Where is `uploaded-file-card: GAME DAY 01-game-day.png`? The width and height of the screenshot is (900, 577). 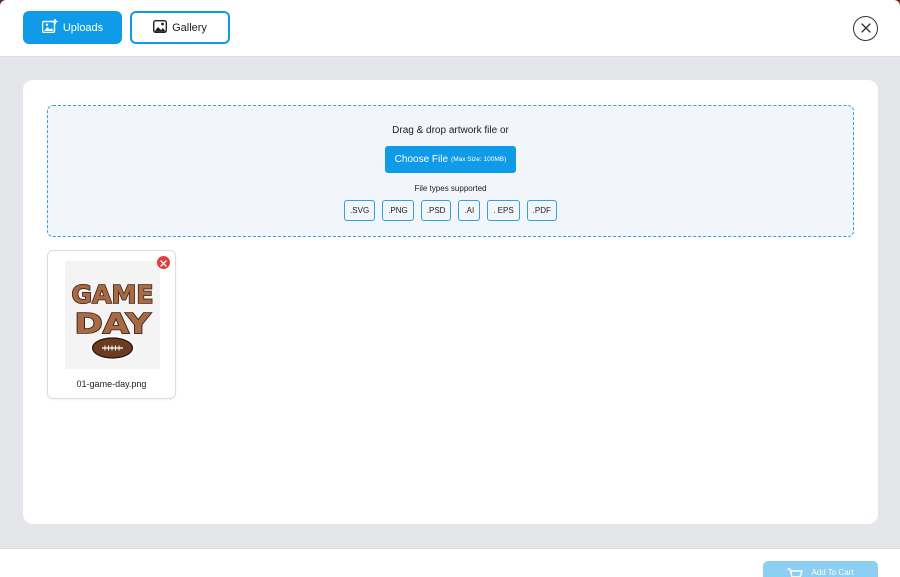 uploaded-file-card: GAME DAY 01-game-day.png is located at coordinates (111, 324).